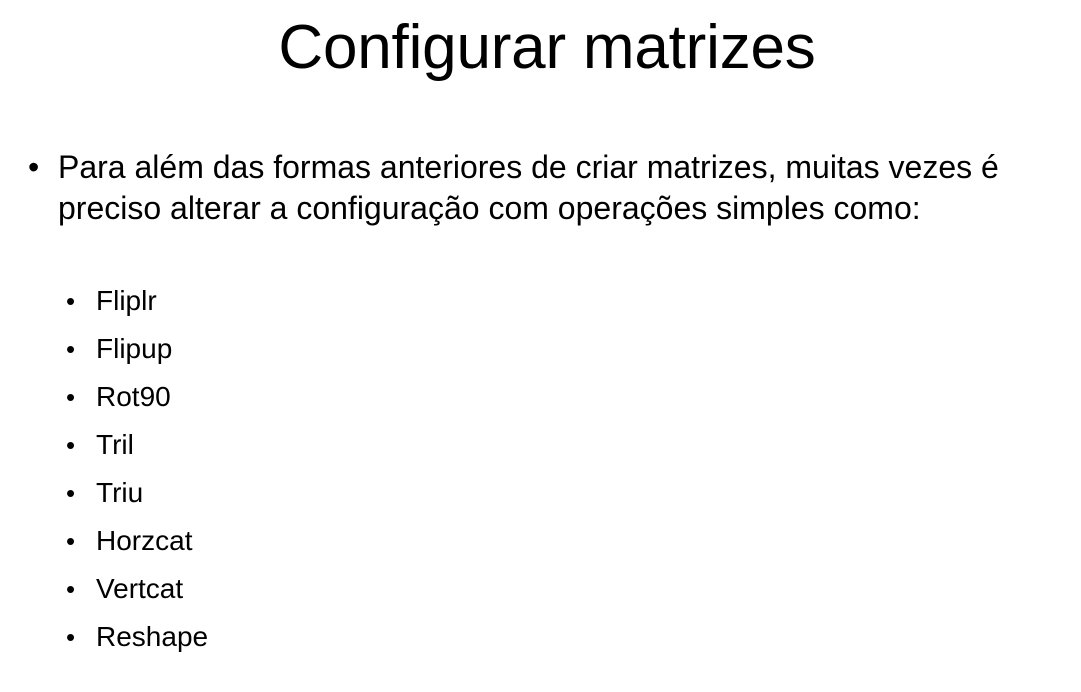  I want to click on operation-label: Fliplr, so click(126, 300).